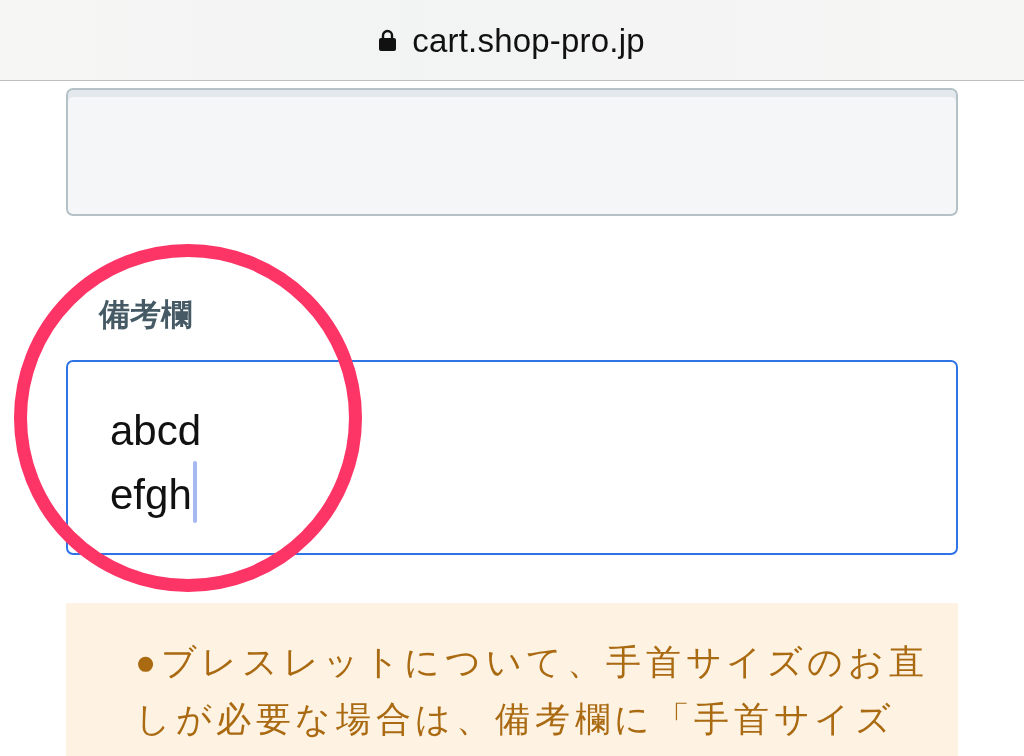 The width and height of the screenshot is (1024, 756). What do you see at coordinates (532, 690) in the screenshot?
I see `notice-text: ●ブレスレットについて、手首サイズのお直 しが必要な場合は、備考欄に「手首サイズ` at bounding box center [532, 690].